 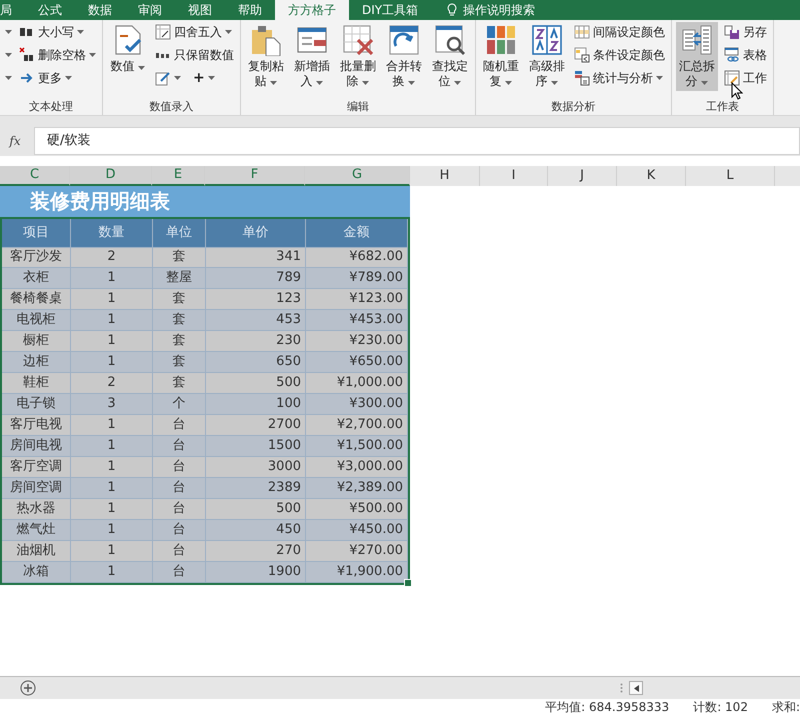 What do you see at coordinates (582, 32) in the screenshot?
I see `grid-icon` at bounding box center [582, 32].